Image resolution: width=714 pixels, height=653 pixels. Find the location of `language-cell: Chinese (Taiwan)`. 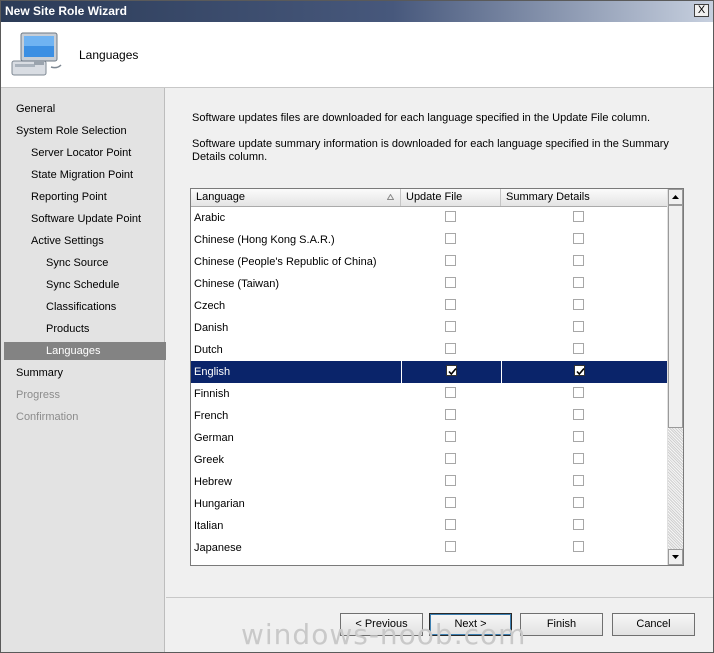

language-cell: Chinese (Taiwan) is located at coordinates (236, 284).